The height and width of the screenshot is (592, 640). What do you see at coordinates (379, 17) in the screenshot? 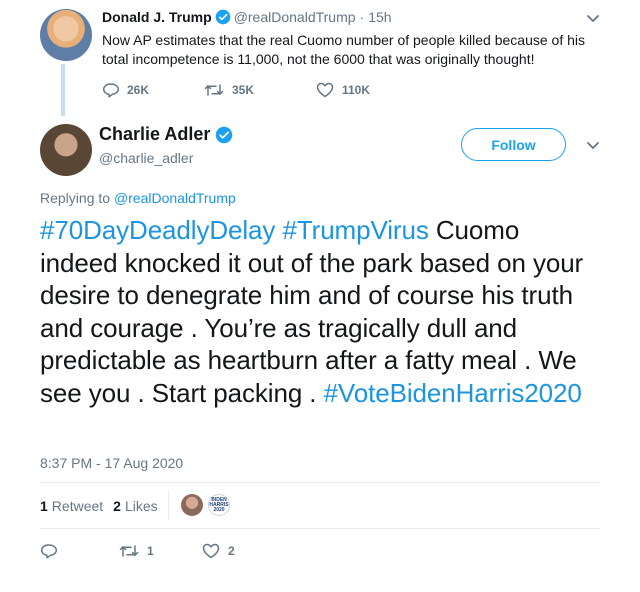
I see `parent-tweet-time: 15h` at bounding box center [379, 17].